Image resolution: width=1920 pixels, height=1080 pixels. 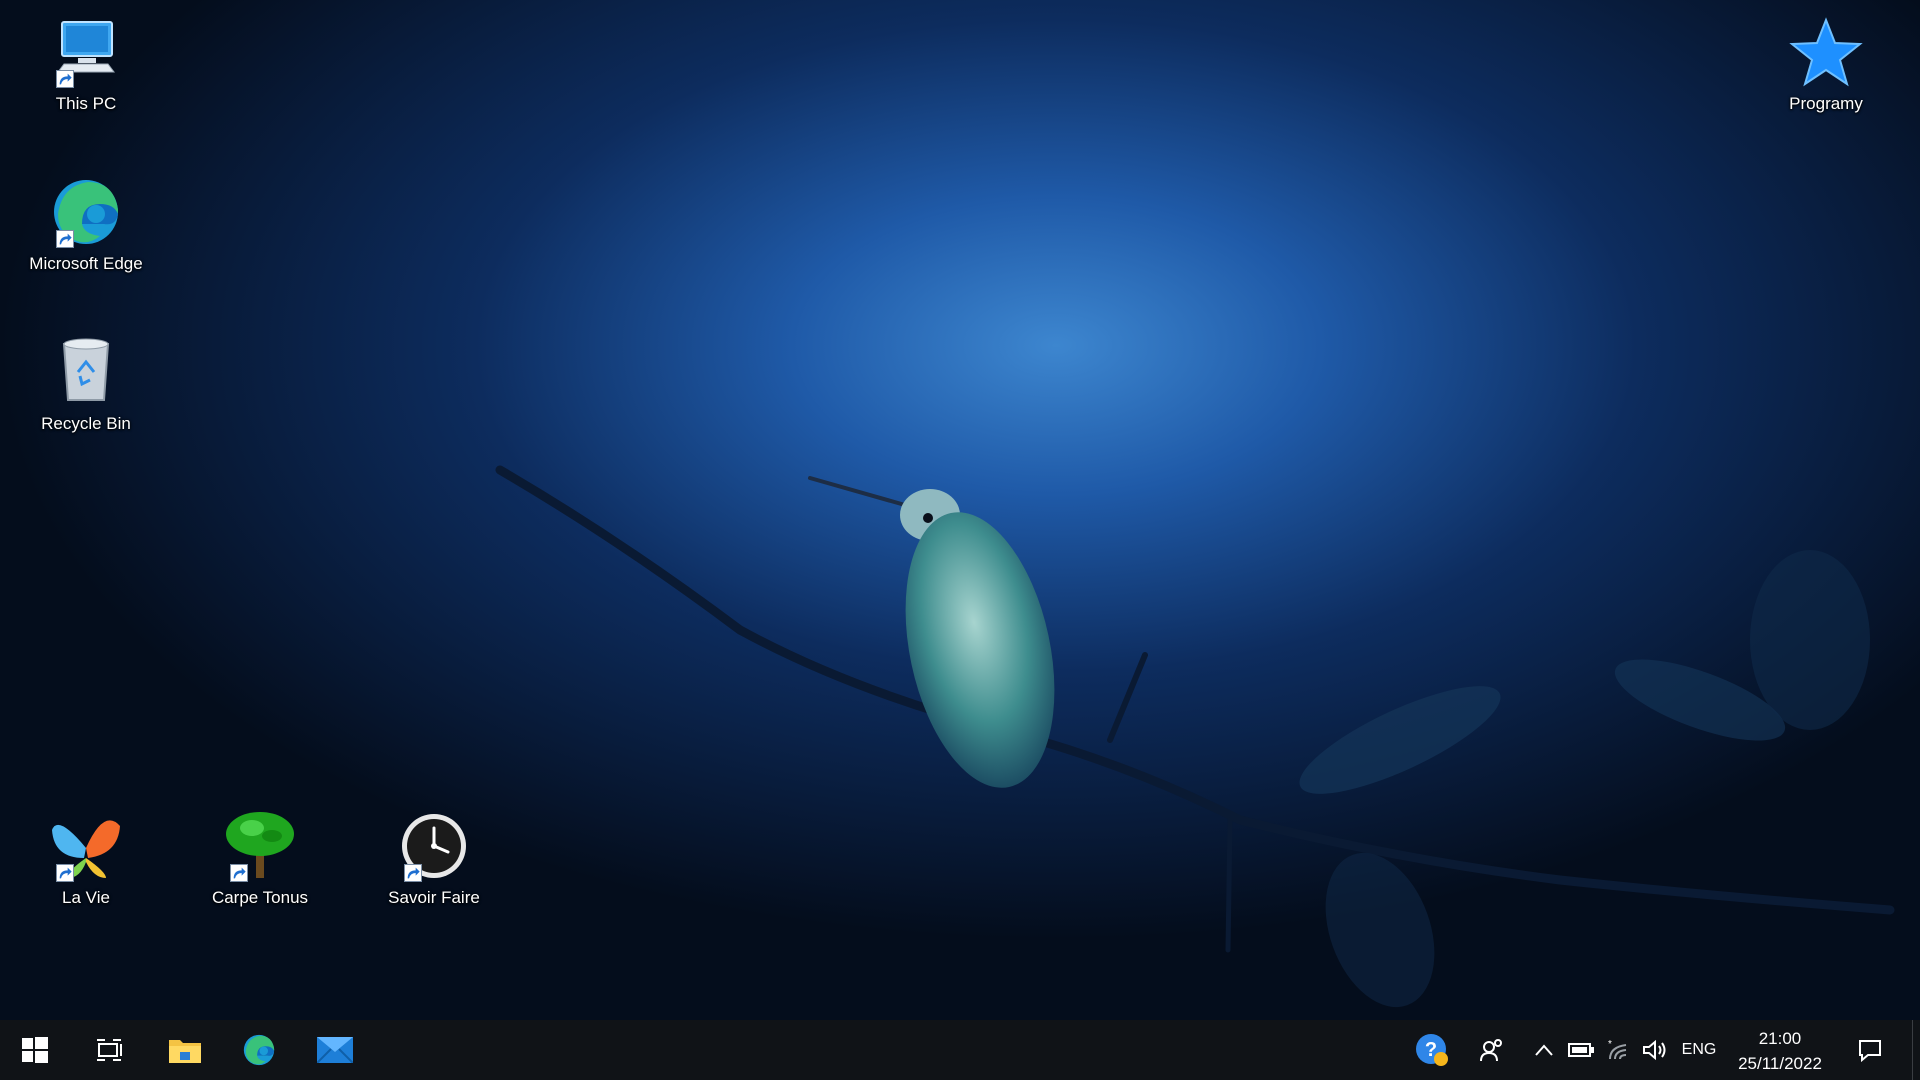 I want to click on desktop-icon-label: Recycle Bin, so click(x=86, y=423).